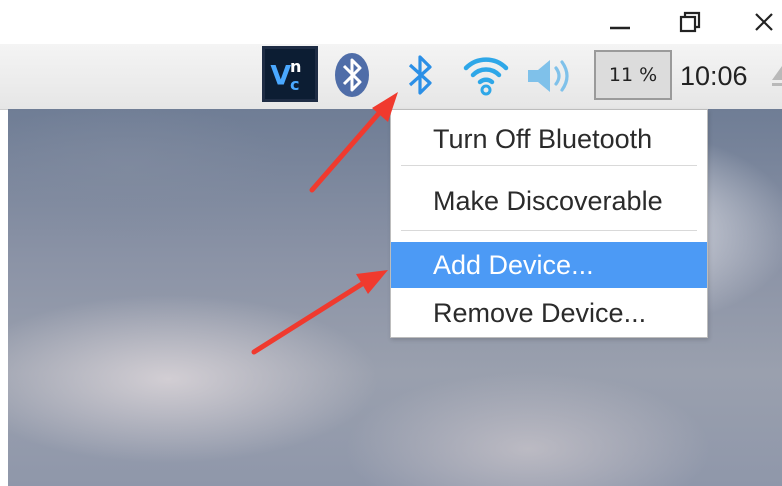 This screenshot has width=782, height=486. I want to click on bluetooth-icon, so click(420, 75).